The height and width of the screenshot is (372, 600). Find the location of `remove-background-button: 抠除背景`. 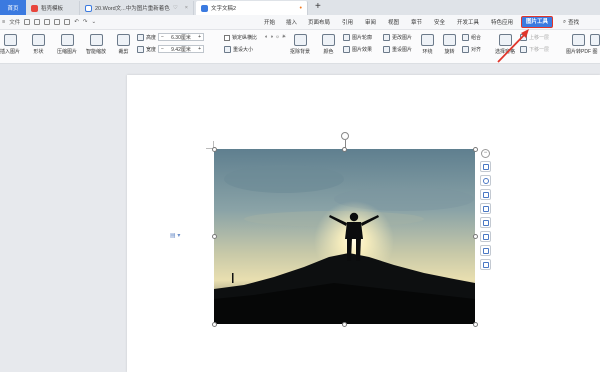

remove-background-button: 抠除背景 is located at coordinates (300, 44).